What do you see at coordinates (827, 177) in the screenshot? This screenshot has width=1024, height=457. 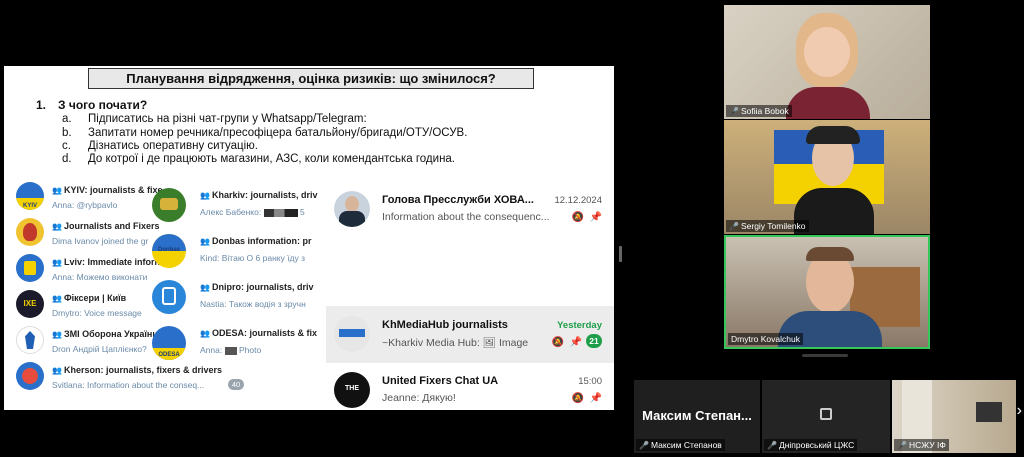 I see `participant-tile-2: 🎤 Sergiy Tomilenko` at bounding box center [827, 177].